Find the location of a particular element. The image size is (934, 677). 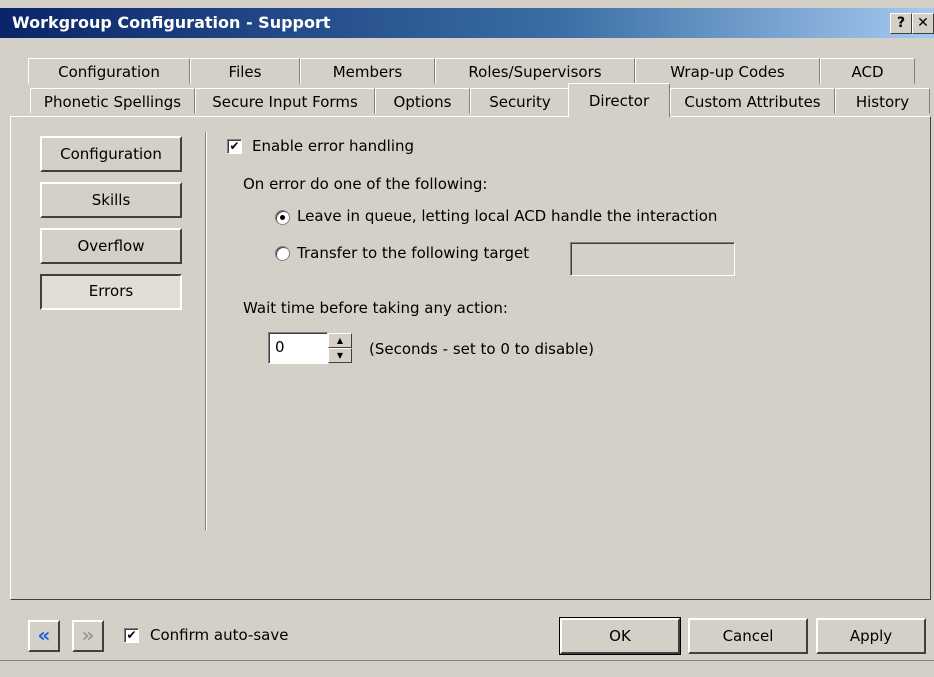

wait-time-label: Wait time before taking any action: is located at coordinates (375, 308).